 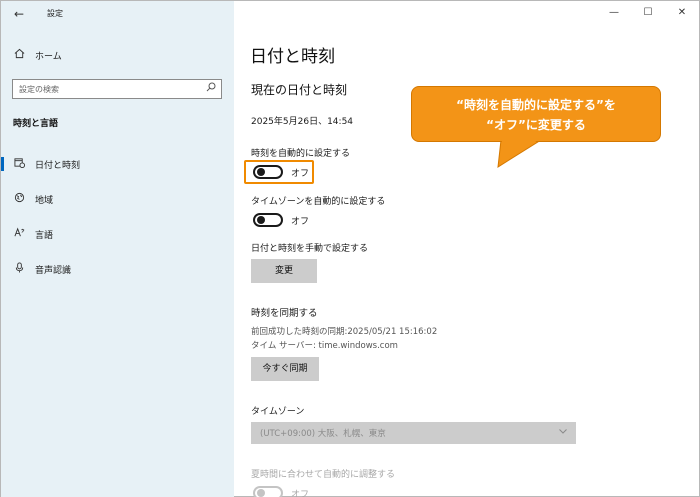 What do you see at coordinates (278, 412) in the screenshot?
I see `timezone-heading: タイムゾーン` at bounding box center [278, 412].